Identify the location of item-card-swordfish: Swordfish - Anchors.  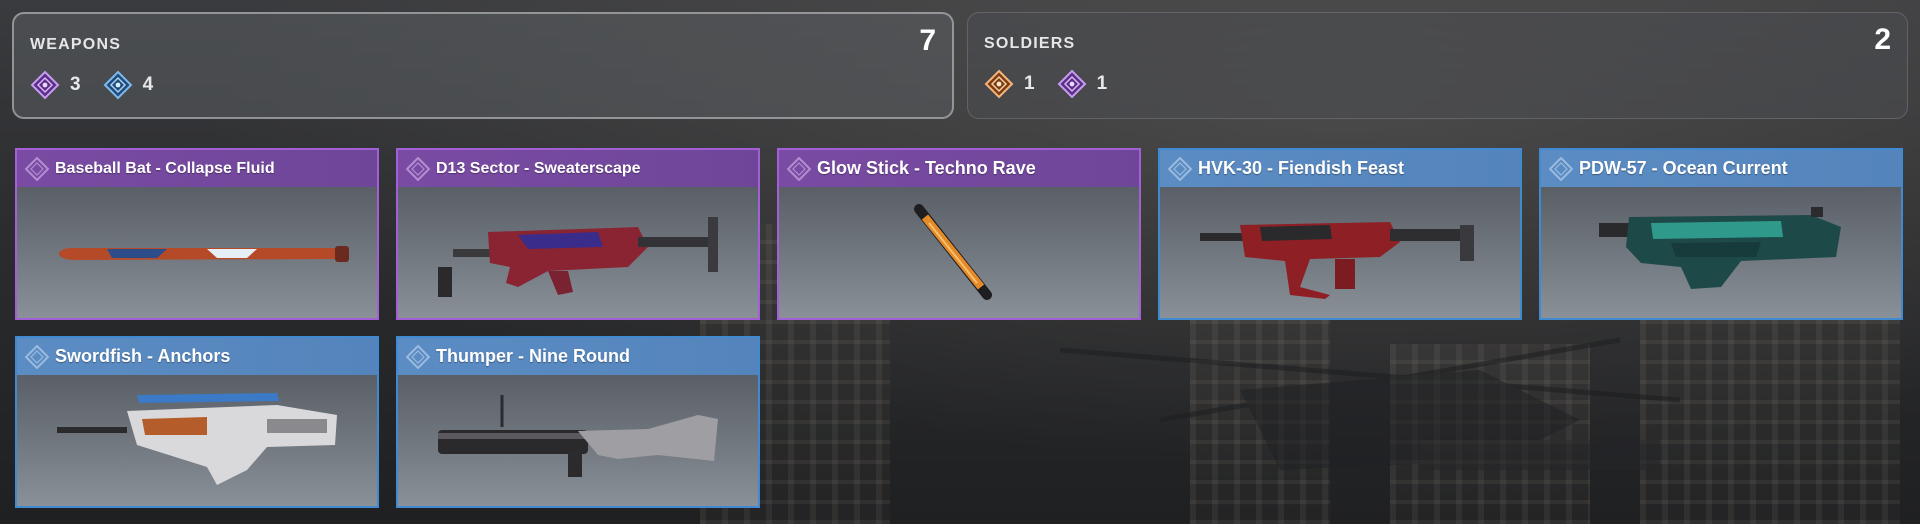
(197, 422).